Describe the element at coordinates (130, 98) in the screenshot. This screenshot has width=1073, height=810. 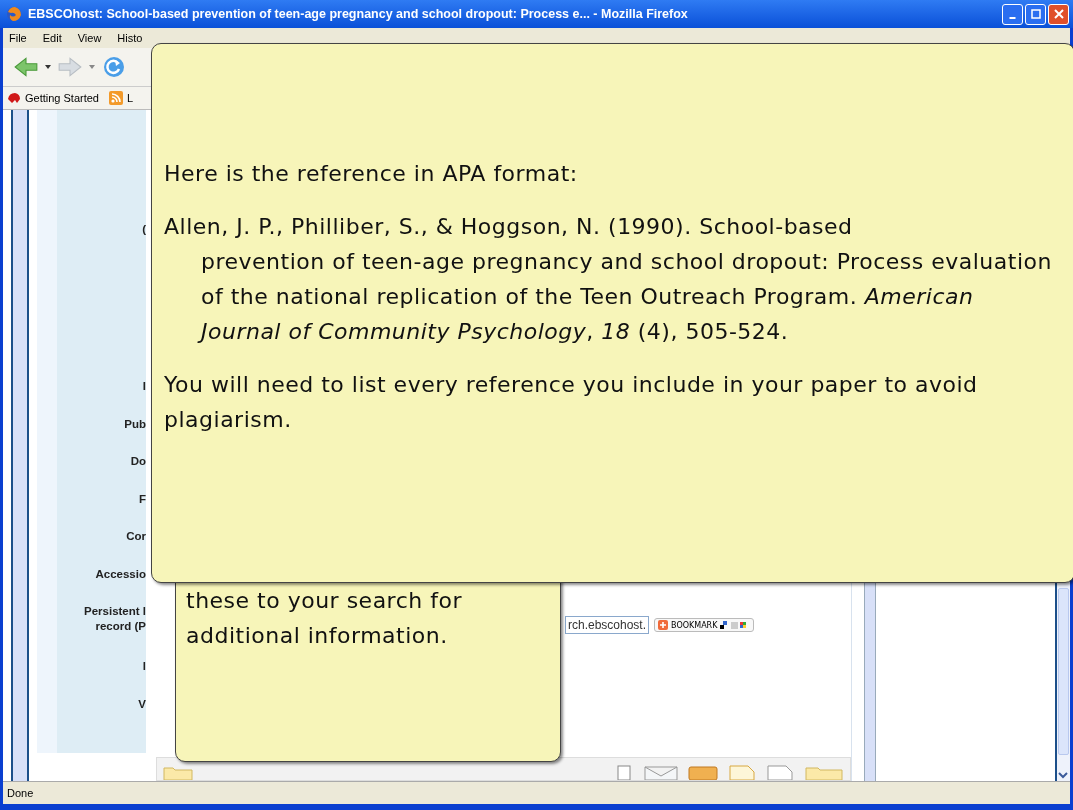
I see `bookmark-link: L` at that location.